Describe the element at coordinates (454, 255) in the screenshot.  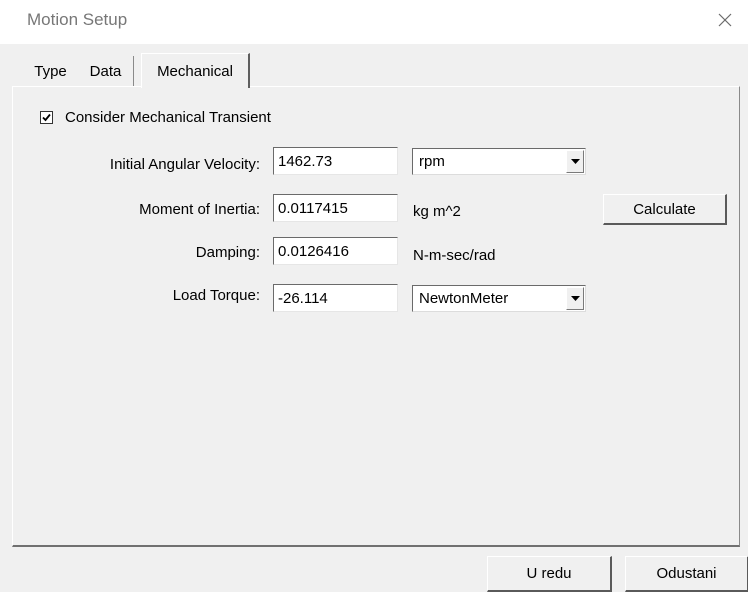
I see `damping-unit: N-m-sec/rad` at that location.